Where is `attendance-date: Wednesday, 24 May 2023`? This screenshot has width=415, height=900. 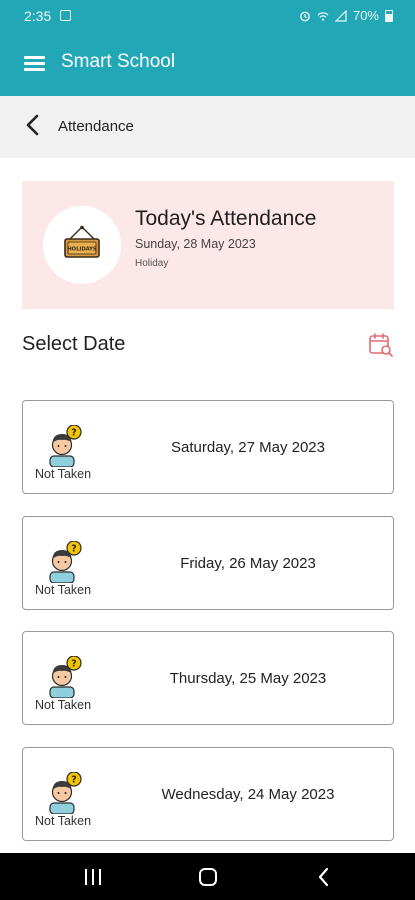 attendance-date: Wednesday, 24 May 2023 is located at coordinates (248, 794).